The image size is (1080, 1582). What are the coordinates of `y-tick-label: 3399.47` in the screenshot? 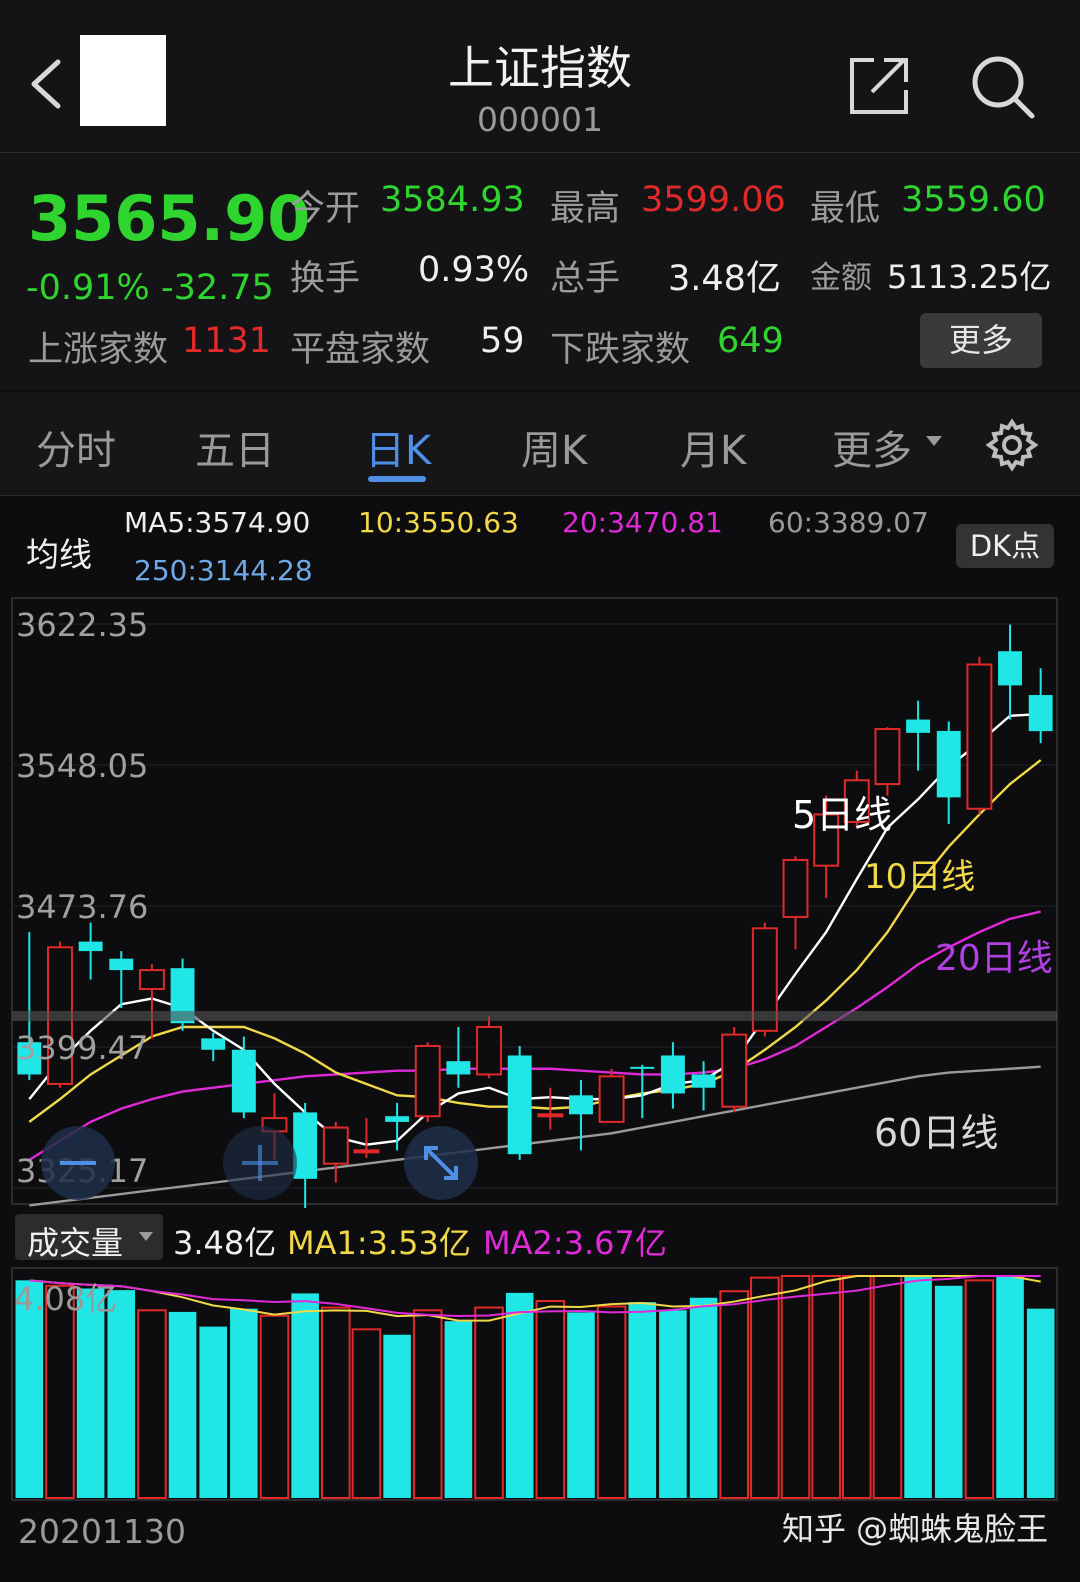 It's located at (82, 1048).